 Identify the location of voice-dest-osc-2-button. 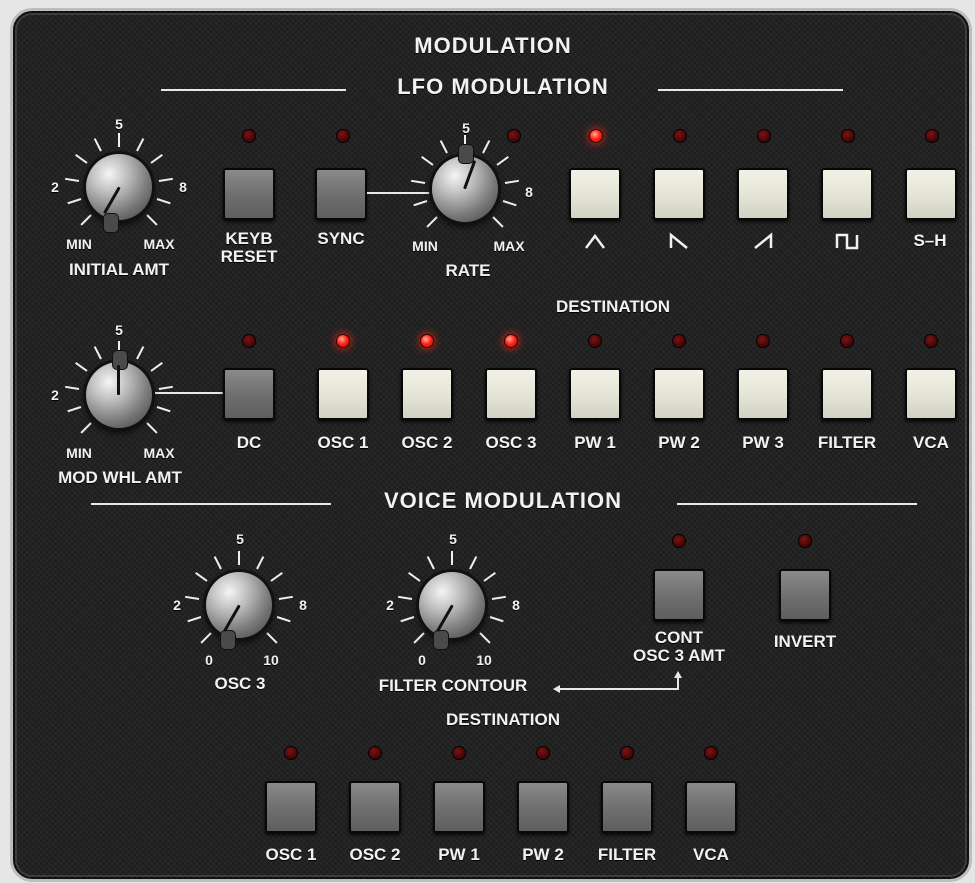
(375, 807).